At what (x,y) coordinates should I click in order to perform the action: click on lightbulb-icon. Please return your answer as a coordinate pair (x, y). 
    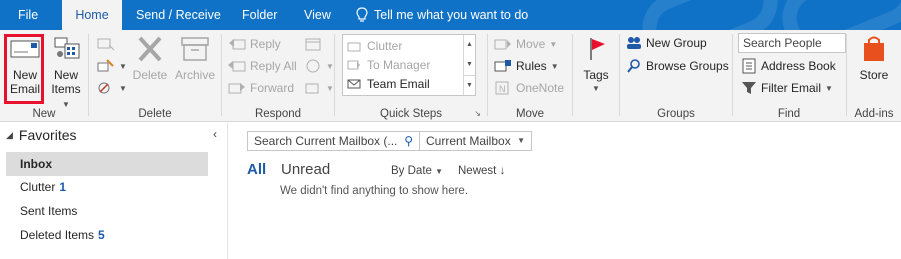
    Looking at the image, I should click on (362, 14).